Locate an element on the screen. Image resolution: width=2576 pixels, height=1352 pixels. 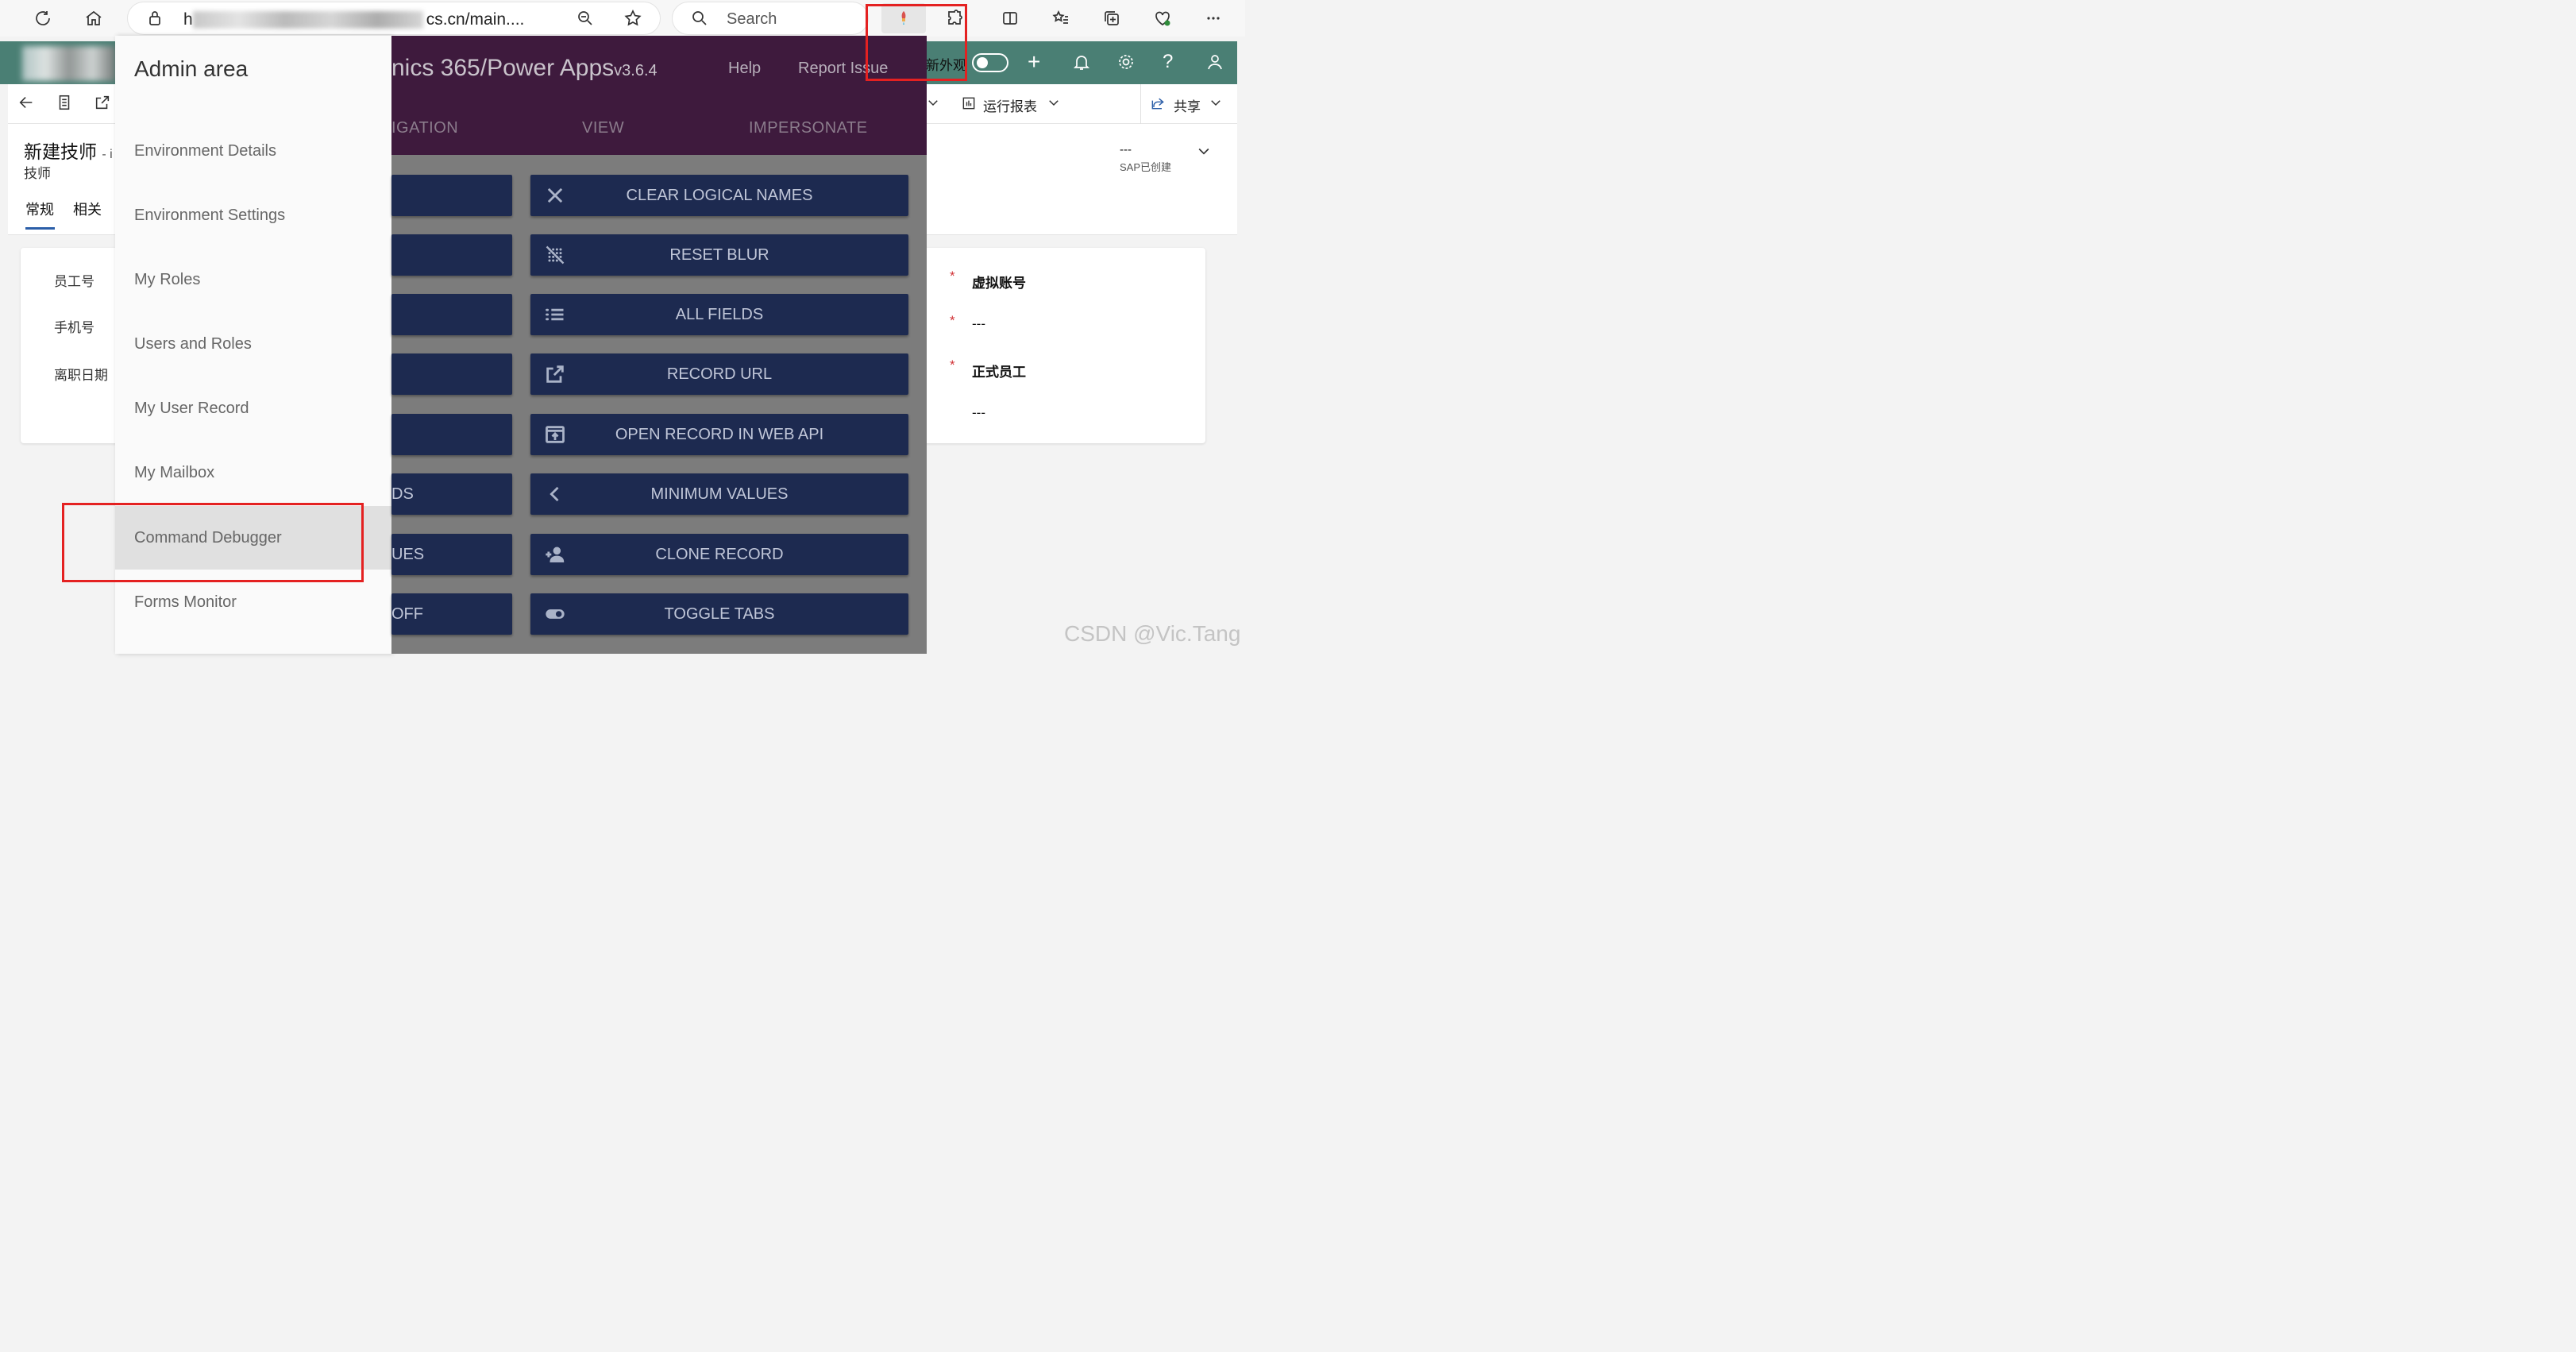
bell-icon is located at coordinates (1081, 63).